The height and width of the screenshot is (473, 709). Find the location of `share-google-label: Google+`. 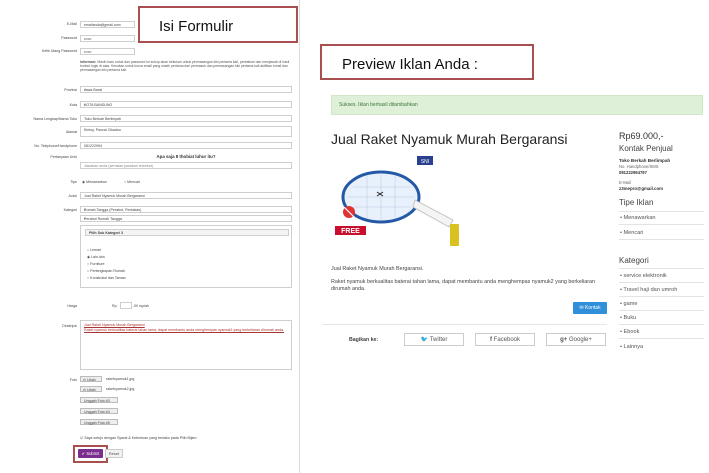

share-google-label: Google+ is located at coordinates (580, 340).